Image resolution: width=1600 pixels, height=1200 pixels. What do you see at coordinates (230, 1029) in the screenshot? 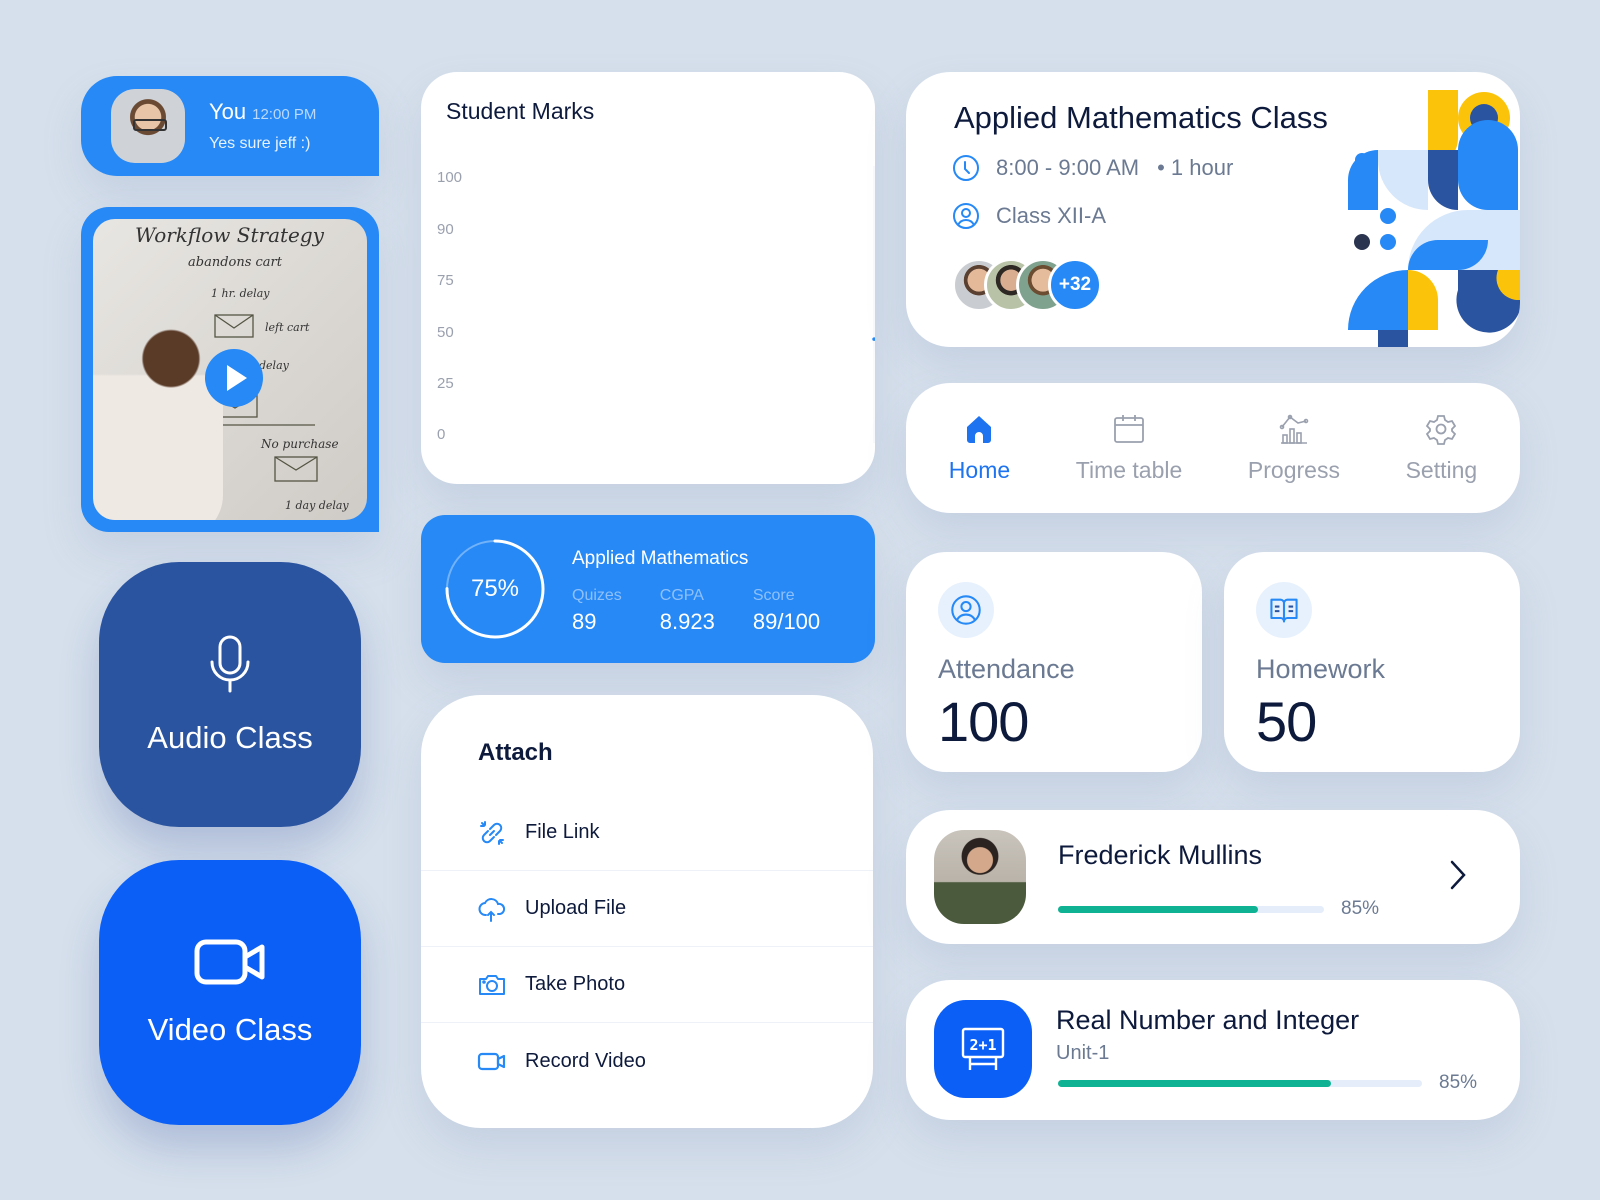
I see `video-class-label: Video Class` at bounding box center [230, 1029].